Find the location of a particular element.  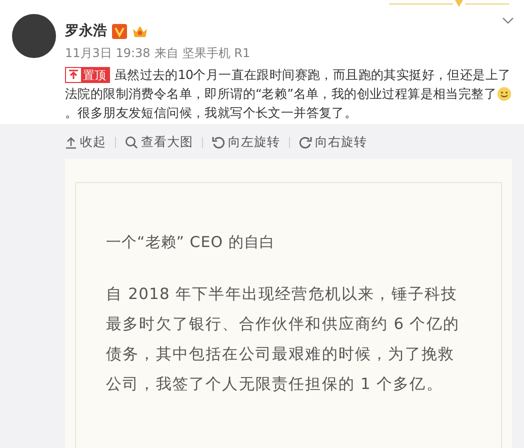

rotate-right-icon is located at coordinates (305, 142).